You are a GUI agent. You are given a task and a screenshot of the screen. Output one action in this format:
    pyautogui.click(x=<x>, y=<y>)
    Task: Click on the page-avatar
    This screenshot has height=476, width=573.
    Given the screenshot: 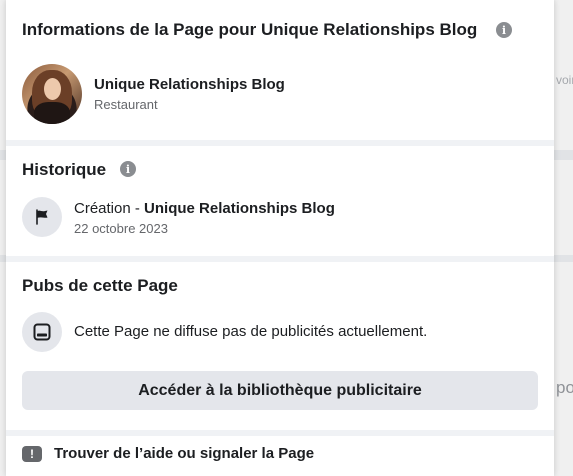 What is the action you would take?
    pyautogui.click(x=52, y=94)
    